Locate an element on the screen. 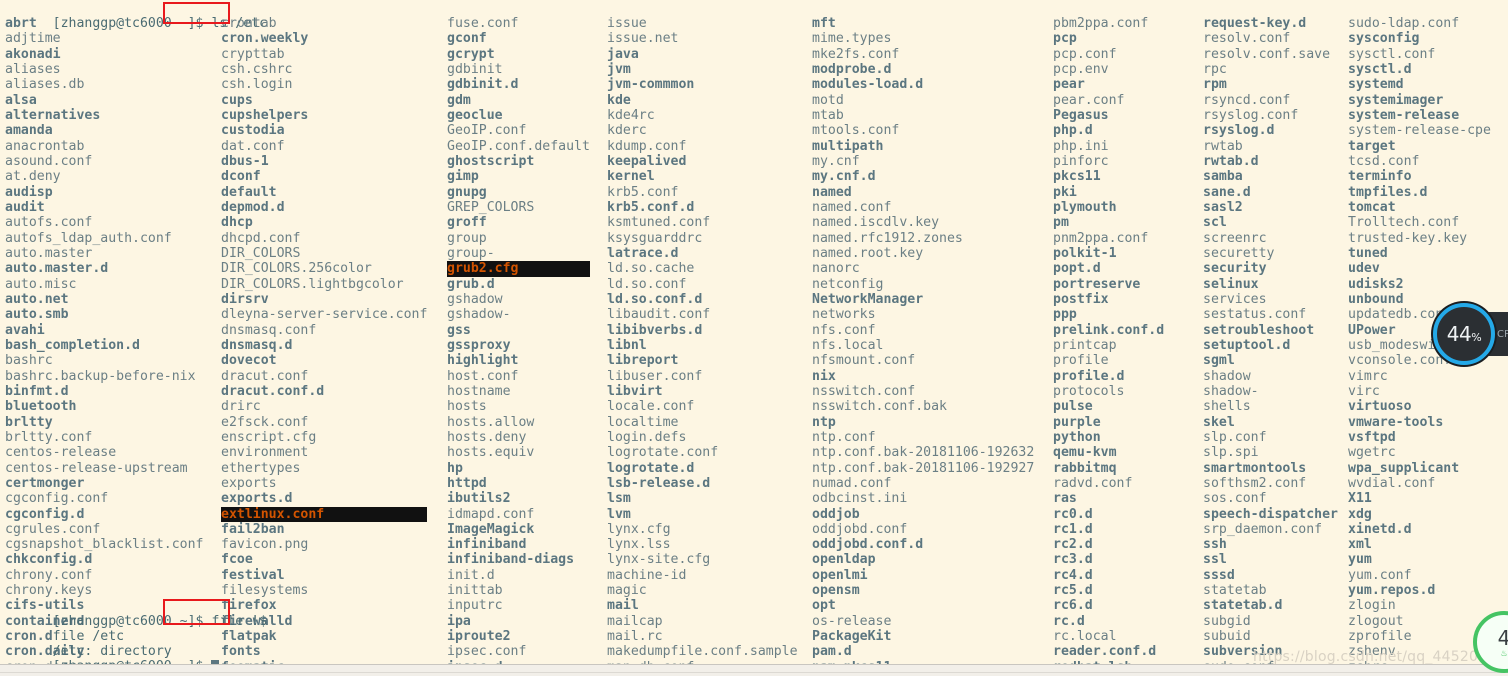  file-entry: rpm is located at coordinates (1215, 85).